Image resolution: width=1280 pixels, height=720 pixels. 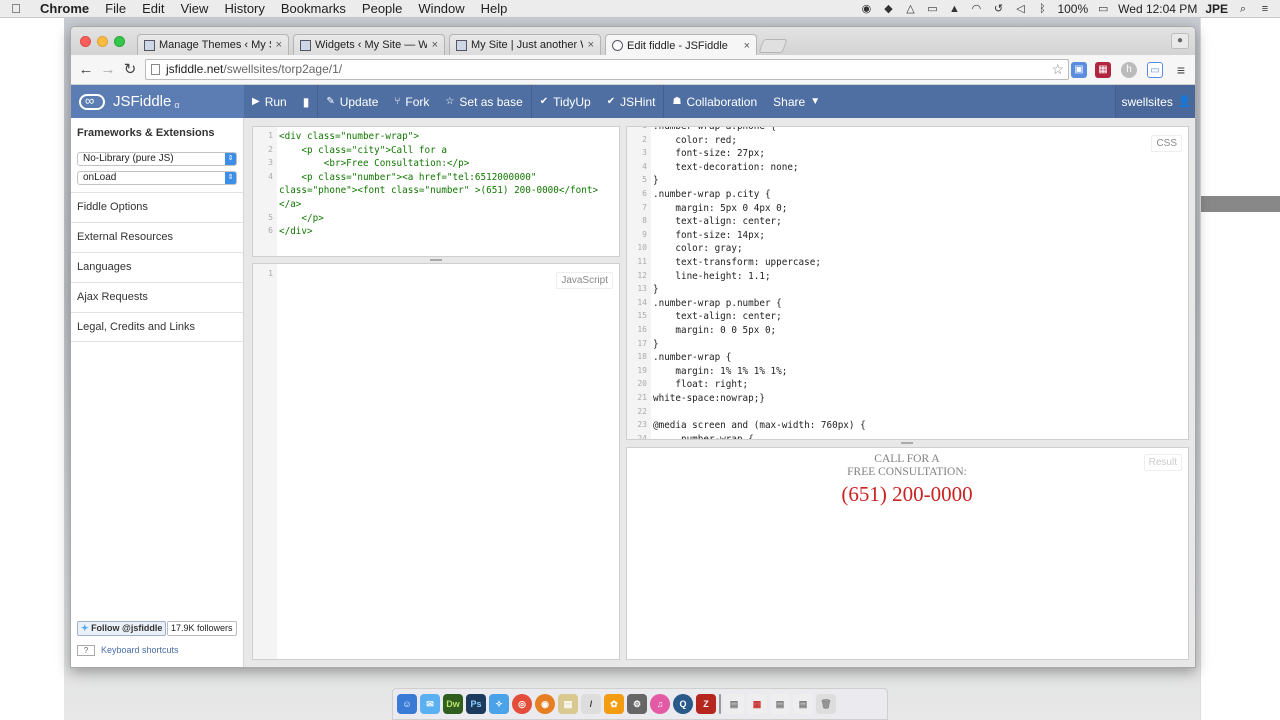 What do you see at coordinates (194, 8) in the screenshot?
I see `menu-view: View` at bounding box center [194, 8].